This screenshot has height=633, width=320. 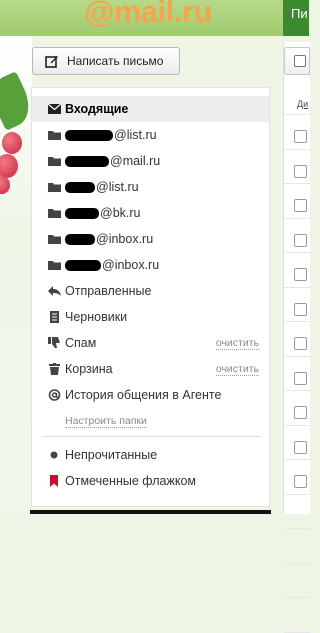 What do you see at coordinates (150, 369) in the screenshot?
I see `folder-trash: Корзина очистить` at bounding box center [150, 369].